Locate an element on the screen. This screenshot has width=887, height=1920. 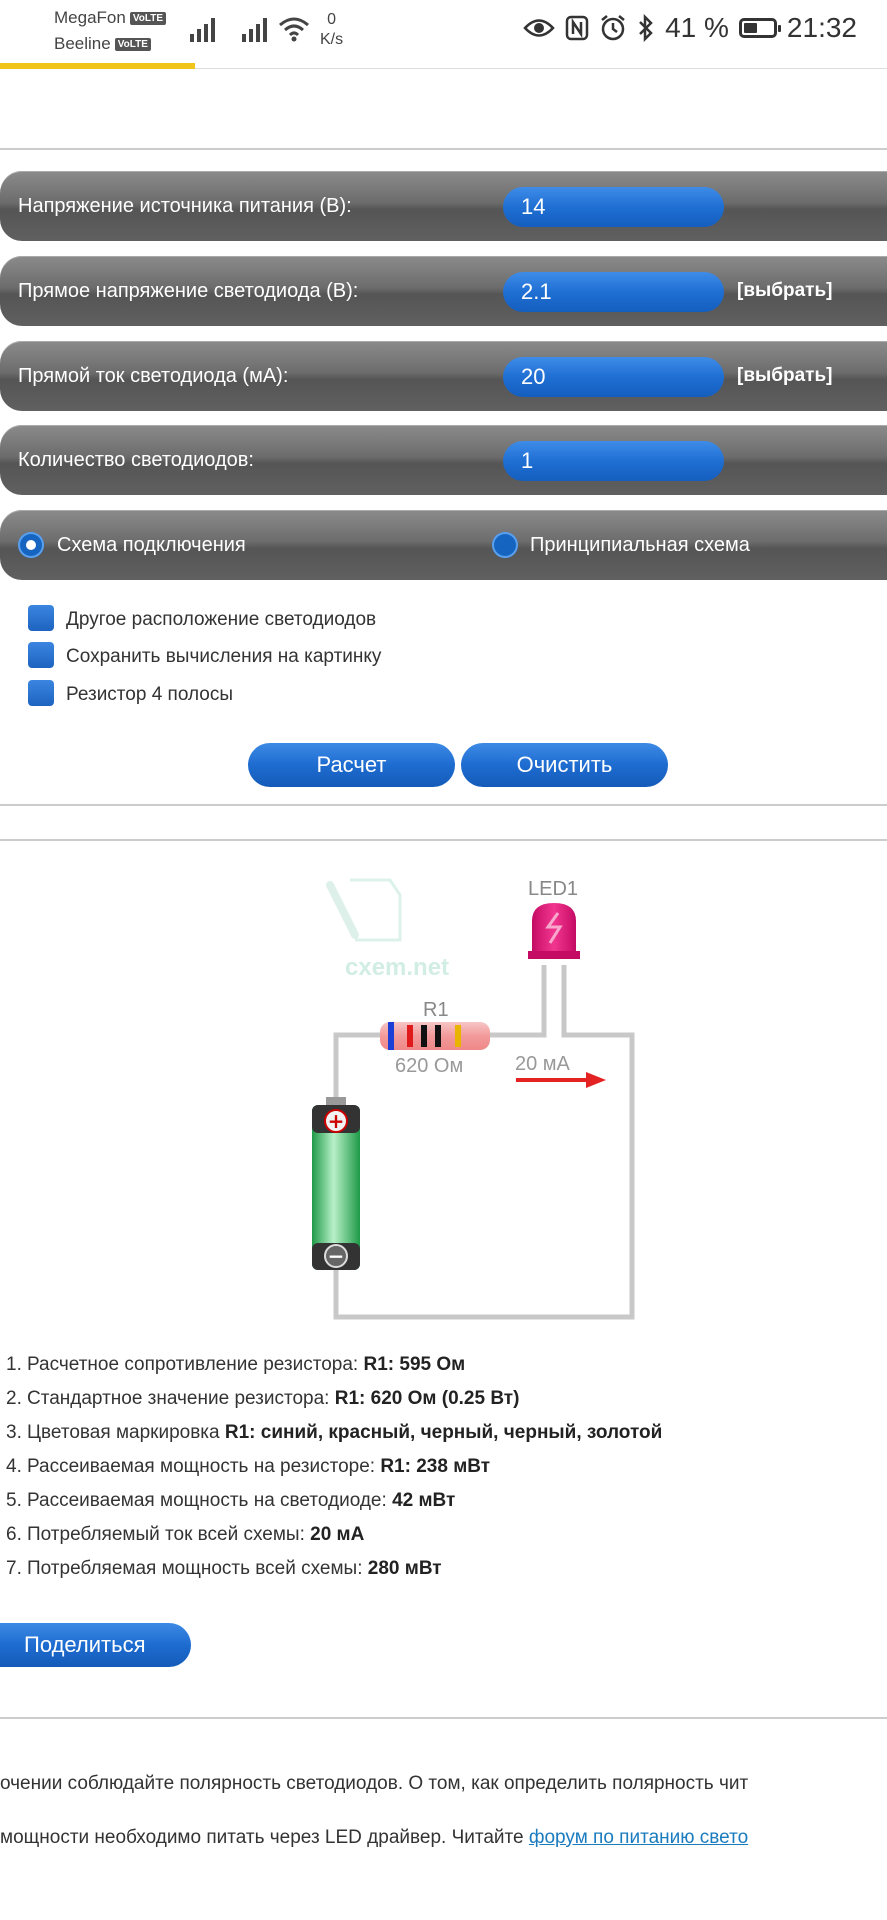
checkbox-save-image is located at coordinates (41, 655).